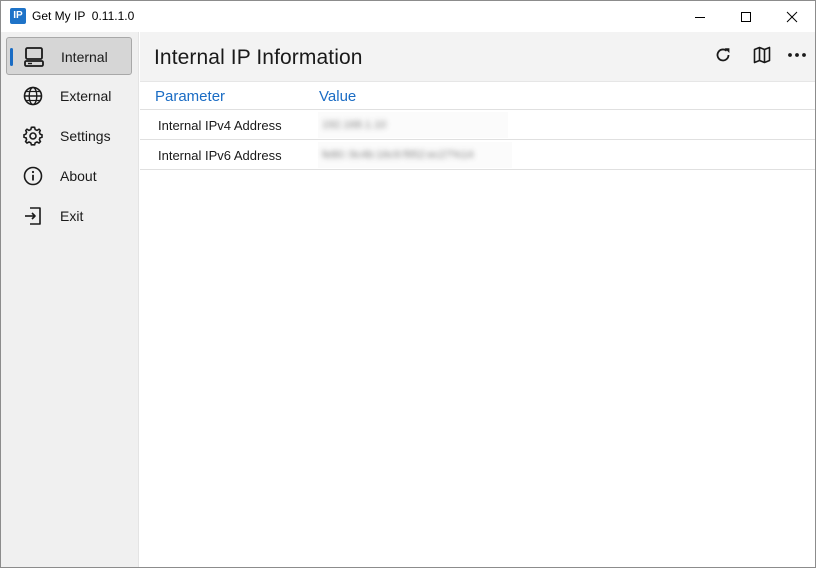  I want to click on close-button, so click(792, 16).